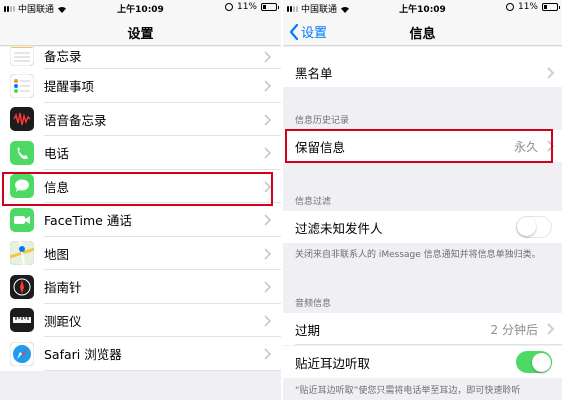  I want to click on raise-to-listen-row: 贴近耳边听取, so click(422, 362).